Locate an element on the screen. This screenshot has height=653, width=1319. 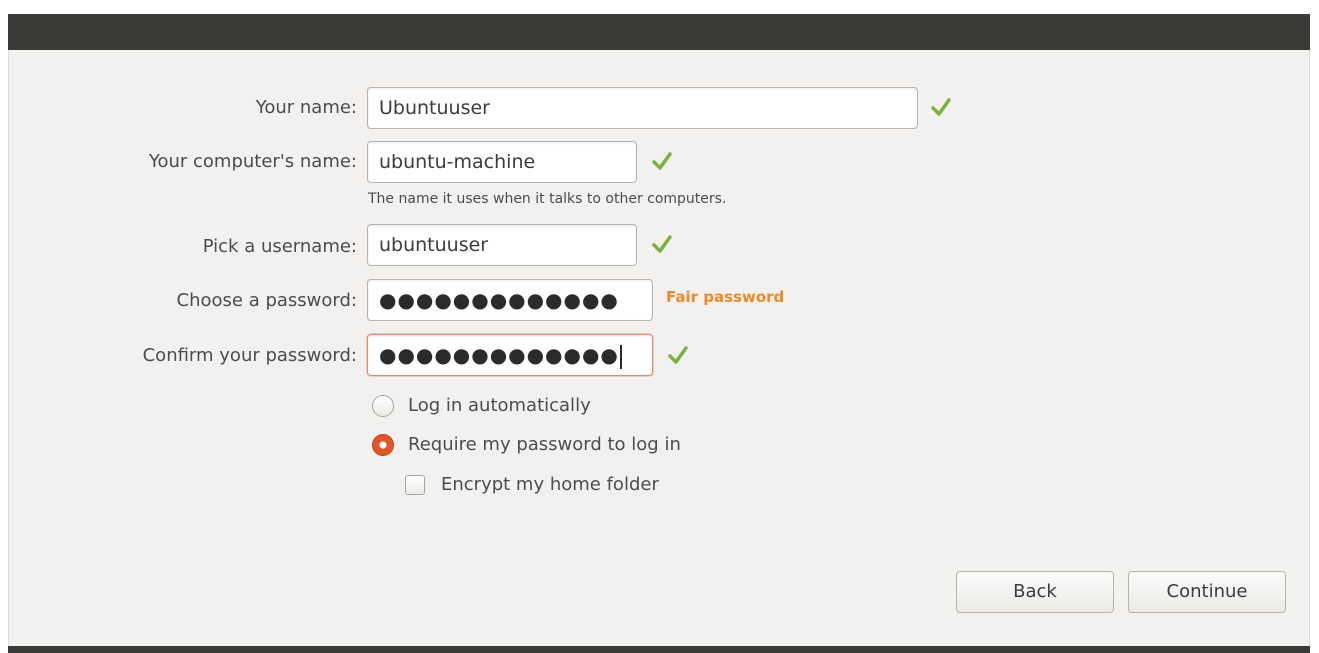
password-masked-value: ●●●●●●●●●●●●● is located at coordinates (499, 300).